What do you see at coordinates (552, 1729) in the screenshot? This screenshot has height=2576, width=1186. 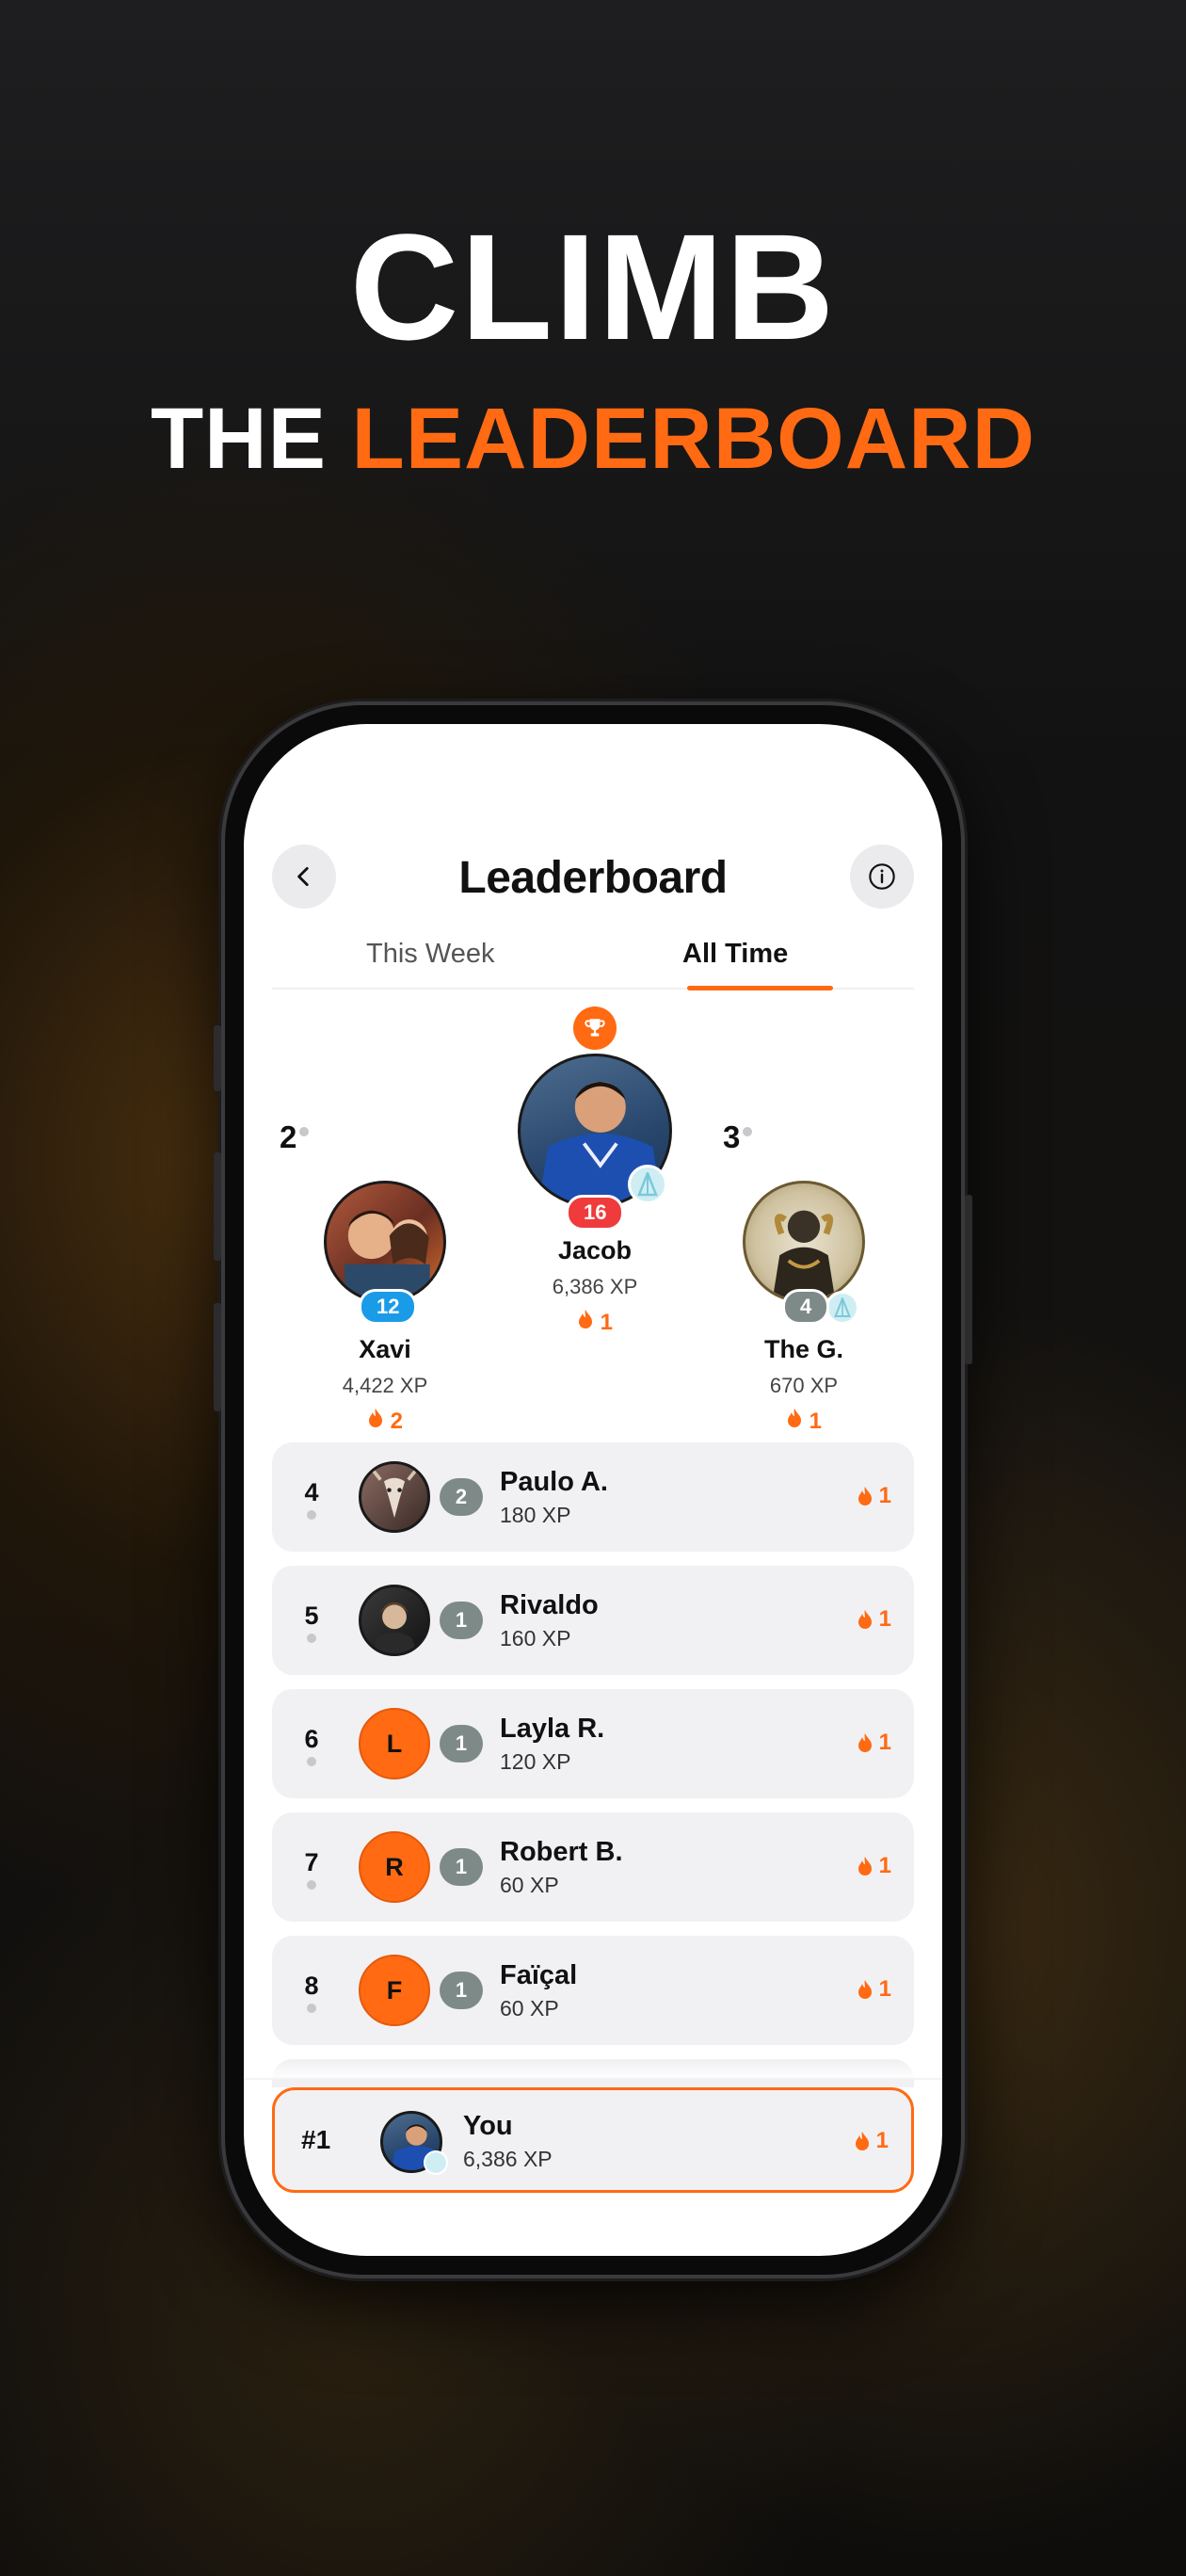 I see `row-name: Layla R.` at bounding box center [552, 1729].